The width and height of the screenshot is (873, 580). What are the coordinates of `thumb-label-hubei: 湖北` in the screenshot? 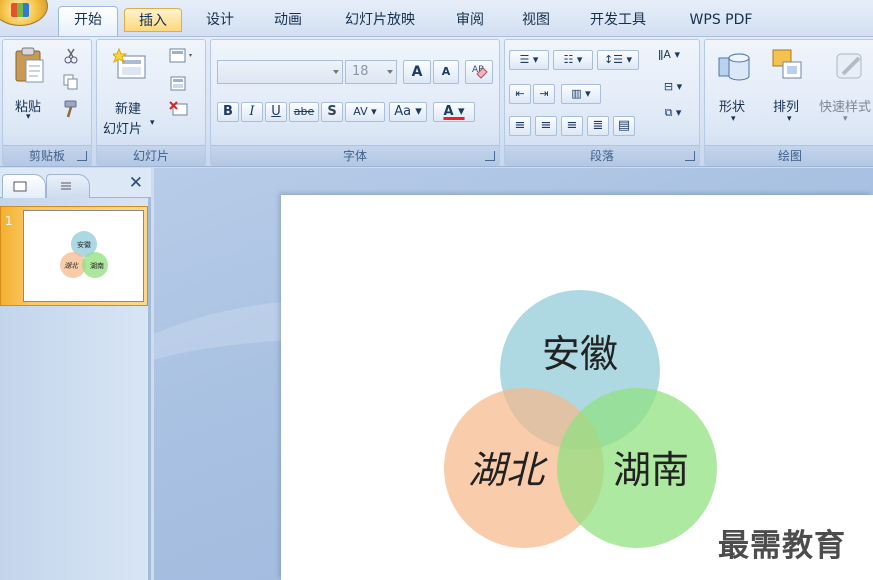 It's located at (71, 266).